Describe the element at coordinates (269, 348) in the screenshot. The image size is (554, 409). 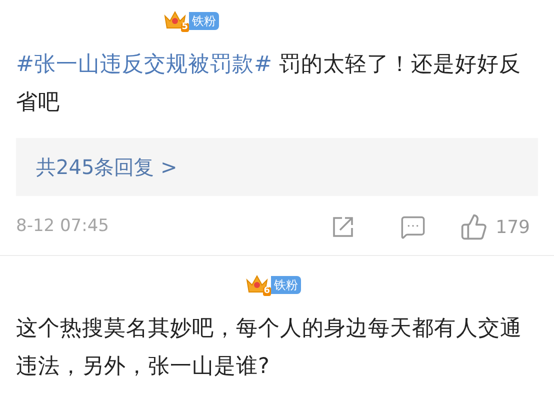
I see `comment-text: 这个热搜莫名其妙吧，每个人的身边每天都有人交通违法，另外，张一山是谁?` at that location.